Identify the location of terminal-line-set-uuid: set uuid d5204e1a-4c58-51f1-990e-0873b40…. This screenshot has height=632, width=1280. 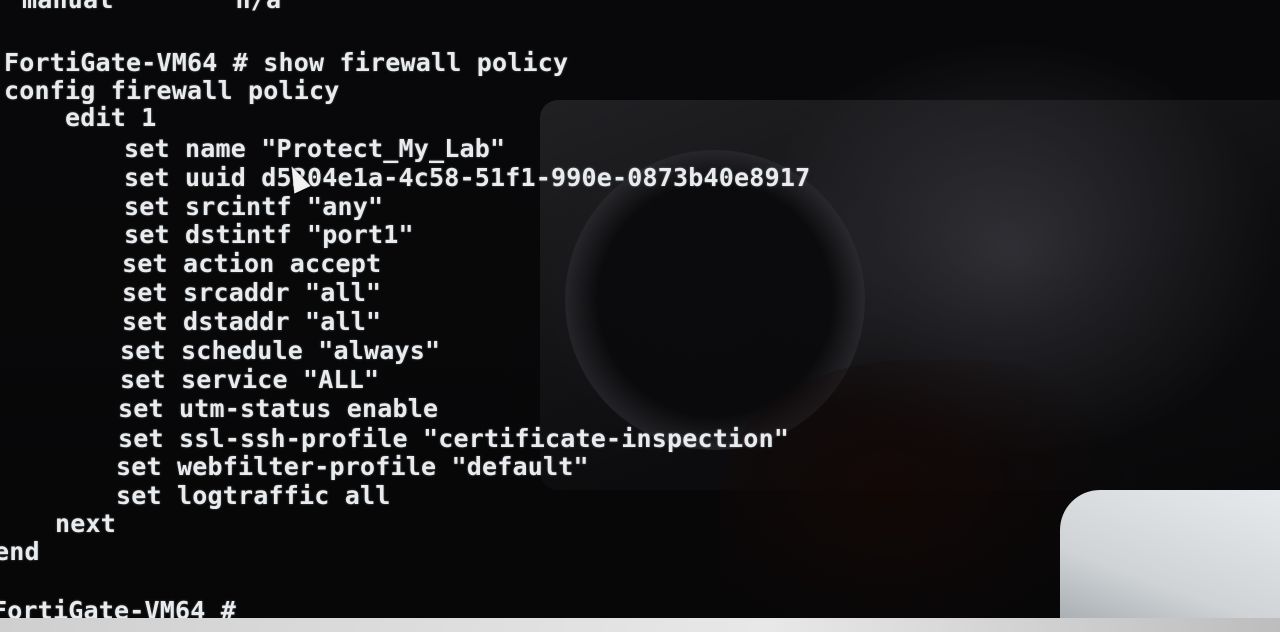
(406, 177).